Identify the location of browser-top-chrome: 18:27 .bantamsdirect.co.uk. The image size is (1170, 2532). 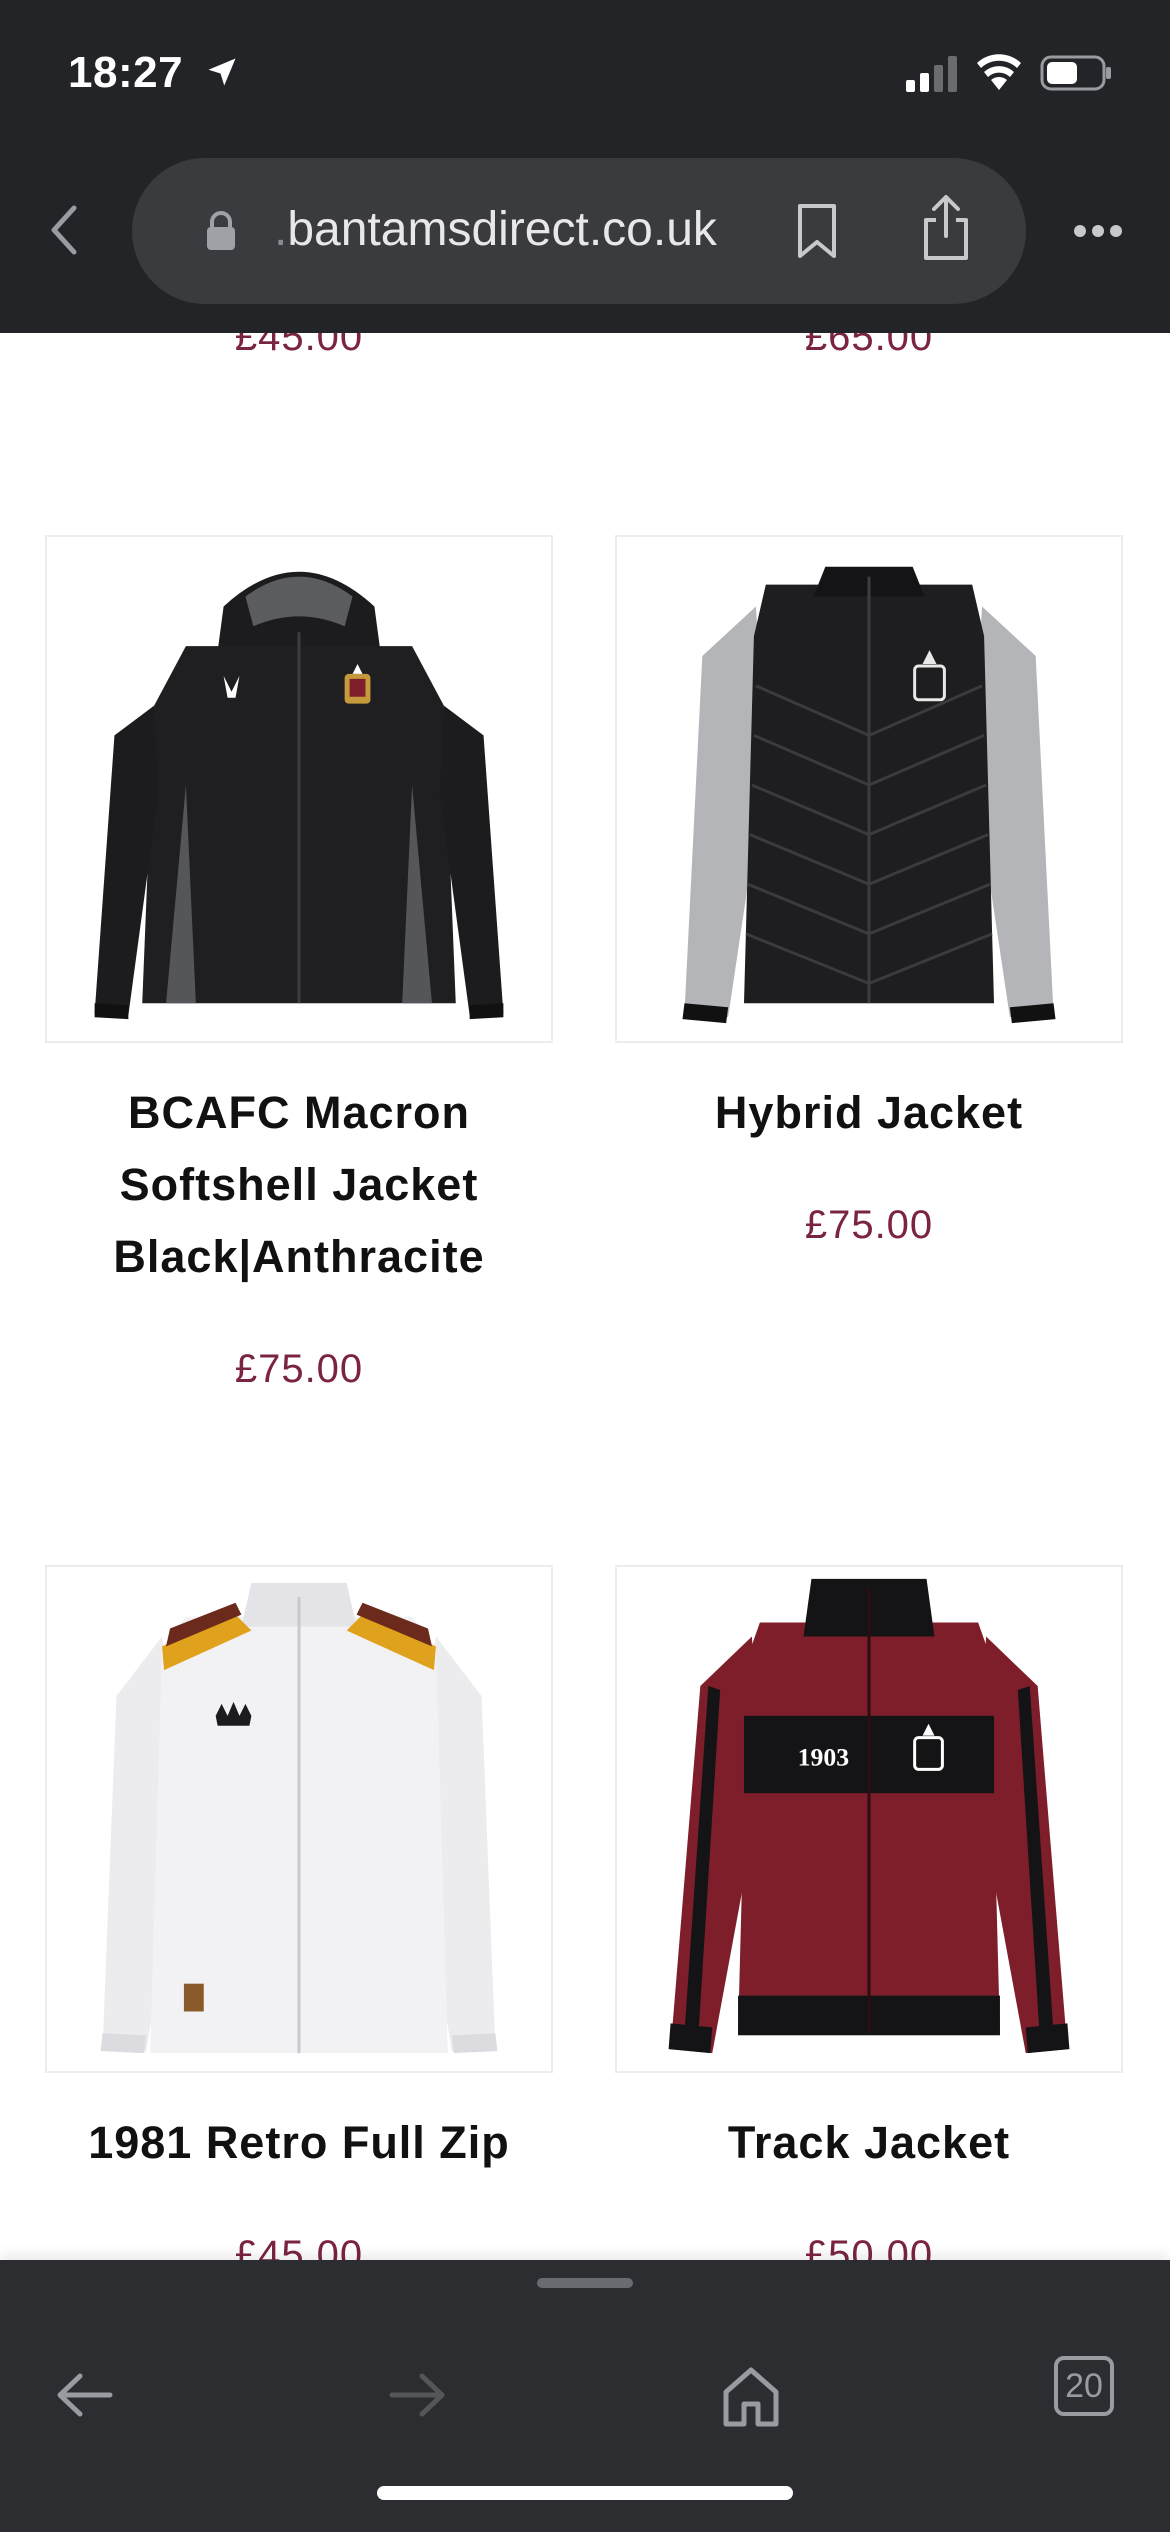
(585, 166).